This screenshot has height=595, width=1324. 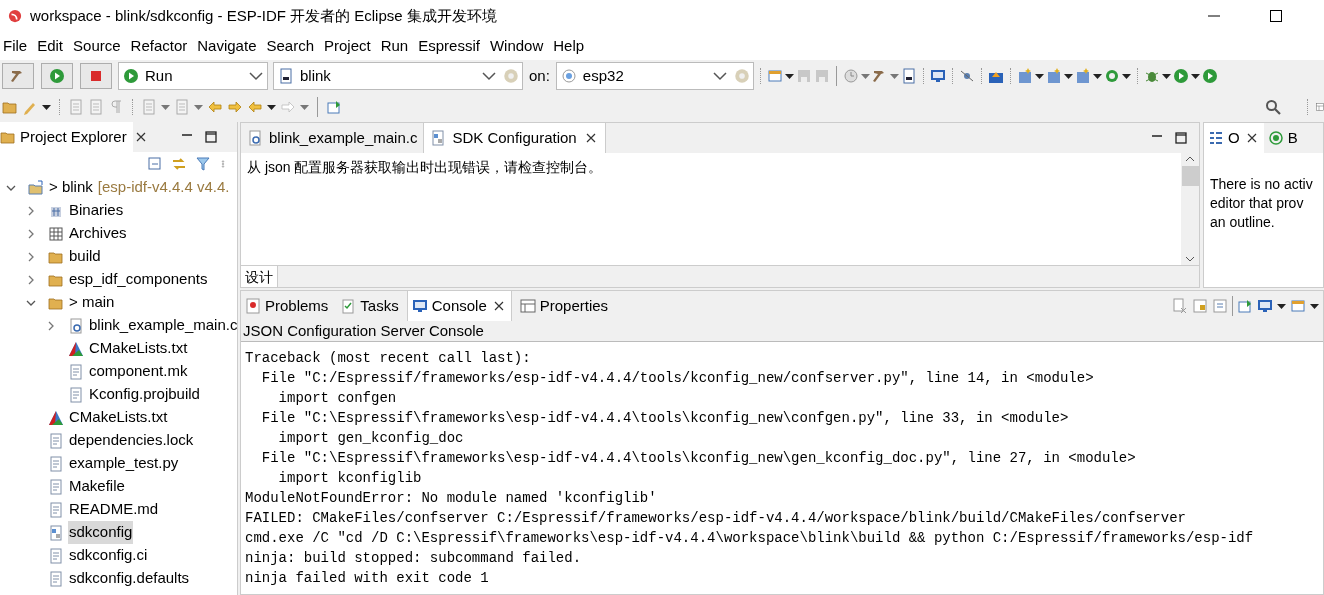 What do you see at coordinates (459, 306) in the screenshot?
I see `console-view-tab: Console` at bounding box center [459, 306].